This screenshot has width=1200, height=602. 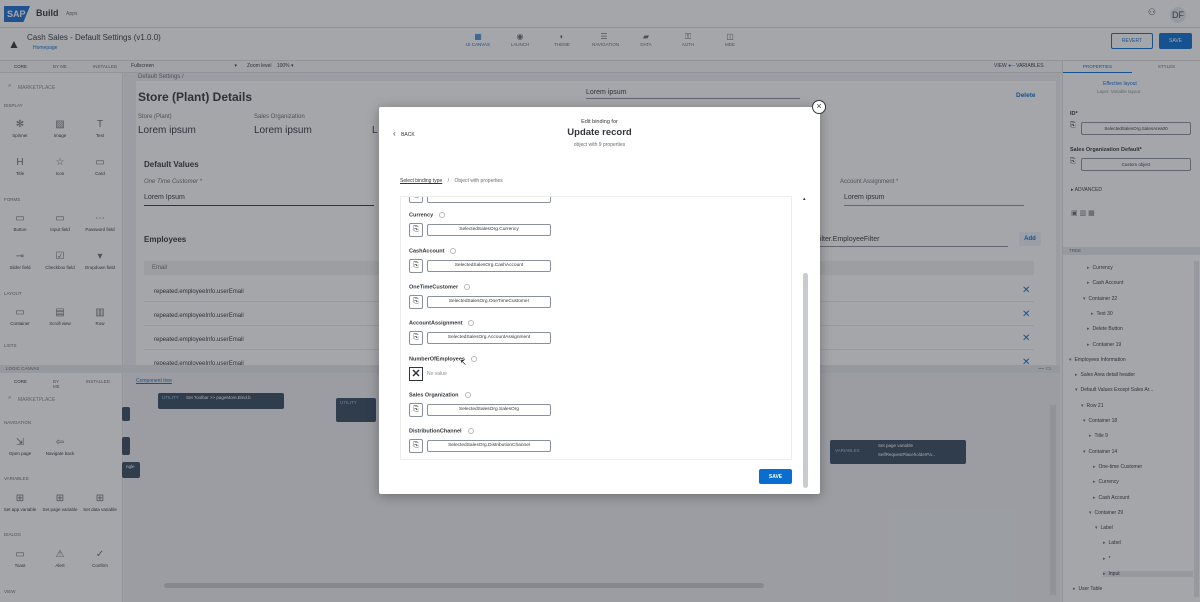 What do you see at coordinates (441, 431) in the screenshot?
I see `property-label: DistributionChannel` at bounding box center [441, 431].